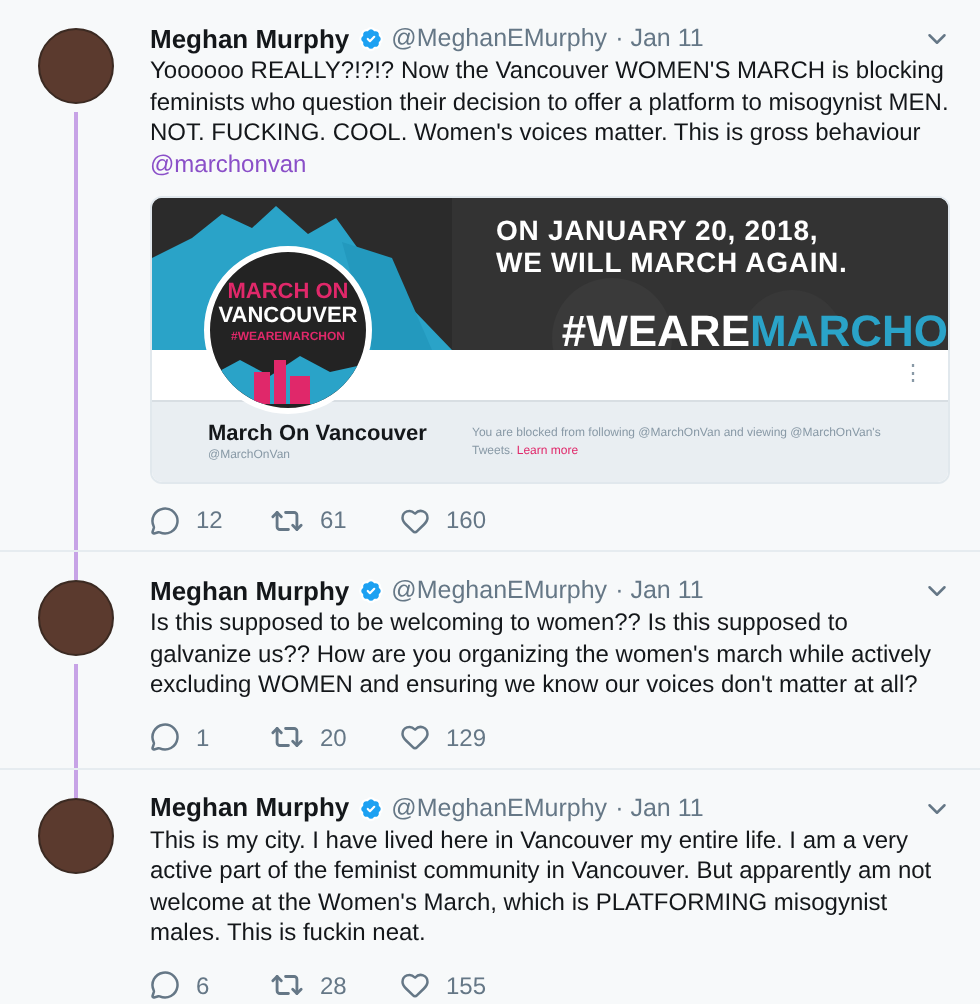 The image size is (980, 1004). I want to click on logo-text: VANCOUVER, so click(288, 316).